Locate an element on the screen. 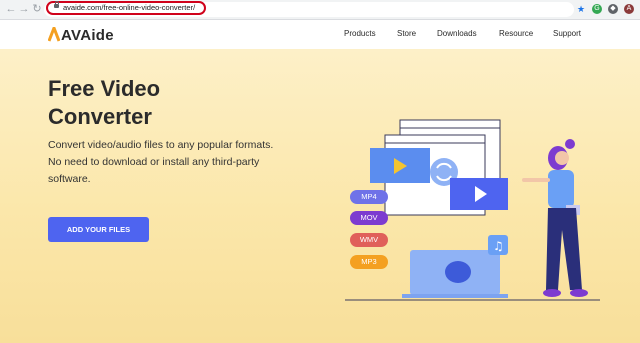 Image resolution: width=640 pixels, height=343 pixels. nav-products: Products is located at coordinates (360, 33).